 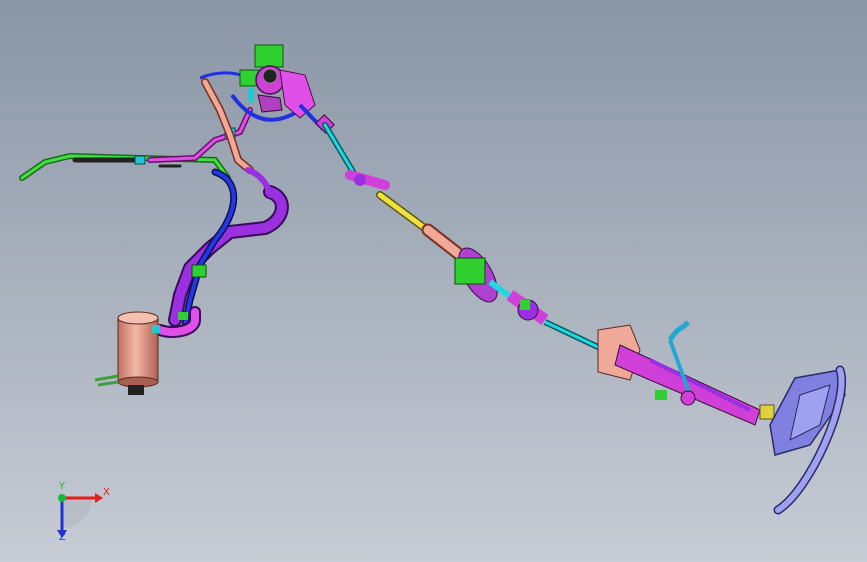 What do you see at coordinates (77, 513) in the screenshot?
I see `triad-quadrant` at bounding box center [77, 513].